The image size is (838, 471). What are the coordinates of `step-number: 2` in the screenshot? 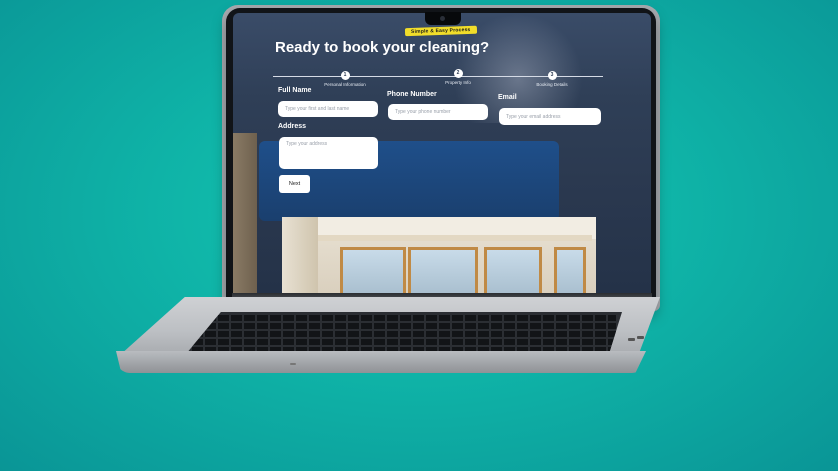 It's located at (458, 73).